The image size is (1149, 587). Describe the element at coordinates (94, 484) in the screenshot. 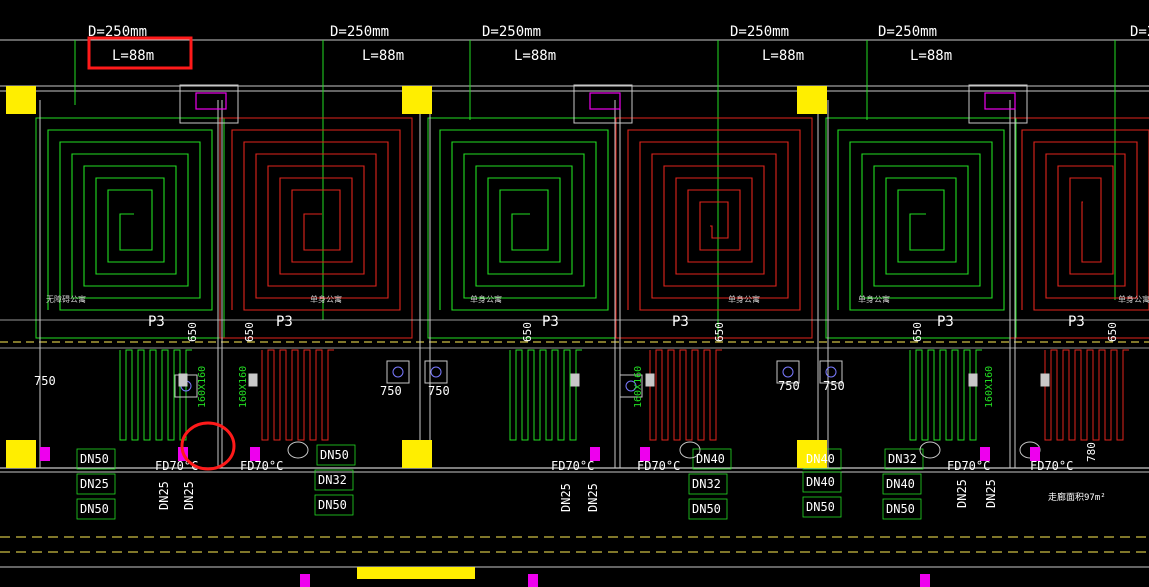

I see `pipe-size-label: DN25` at that location.